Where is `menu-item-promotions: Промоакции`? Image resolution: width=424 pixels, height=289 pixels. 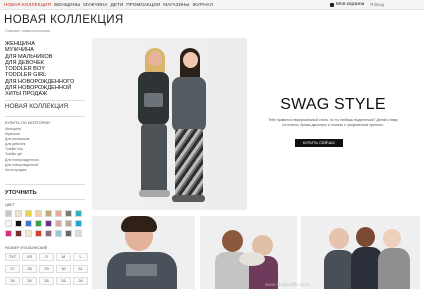 menu-item-promotions: Промоакции is located at coordinates (143, 5).